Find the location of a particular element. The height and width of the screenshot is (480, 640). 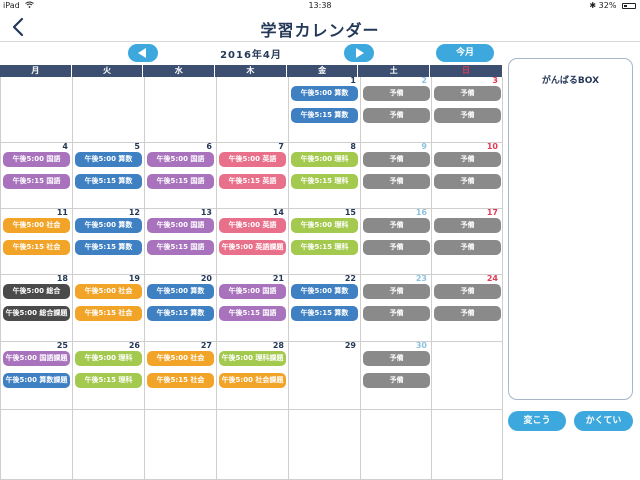

calendar-day-cell: 18 午後5:00 総合 午後5:00 総合課題 is located at coordinates (37, 308).